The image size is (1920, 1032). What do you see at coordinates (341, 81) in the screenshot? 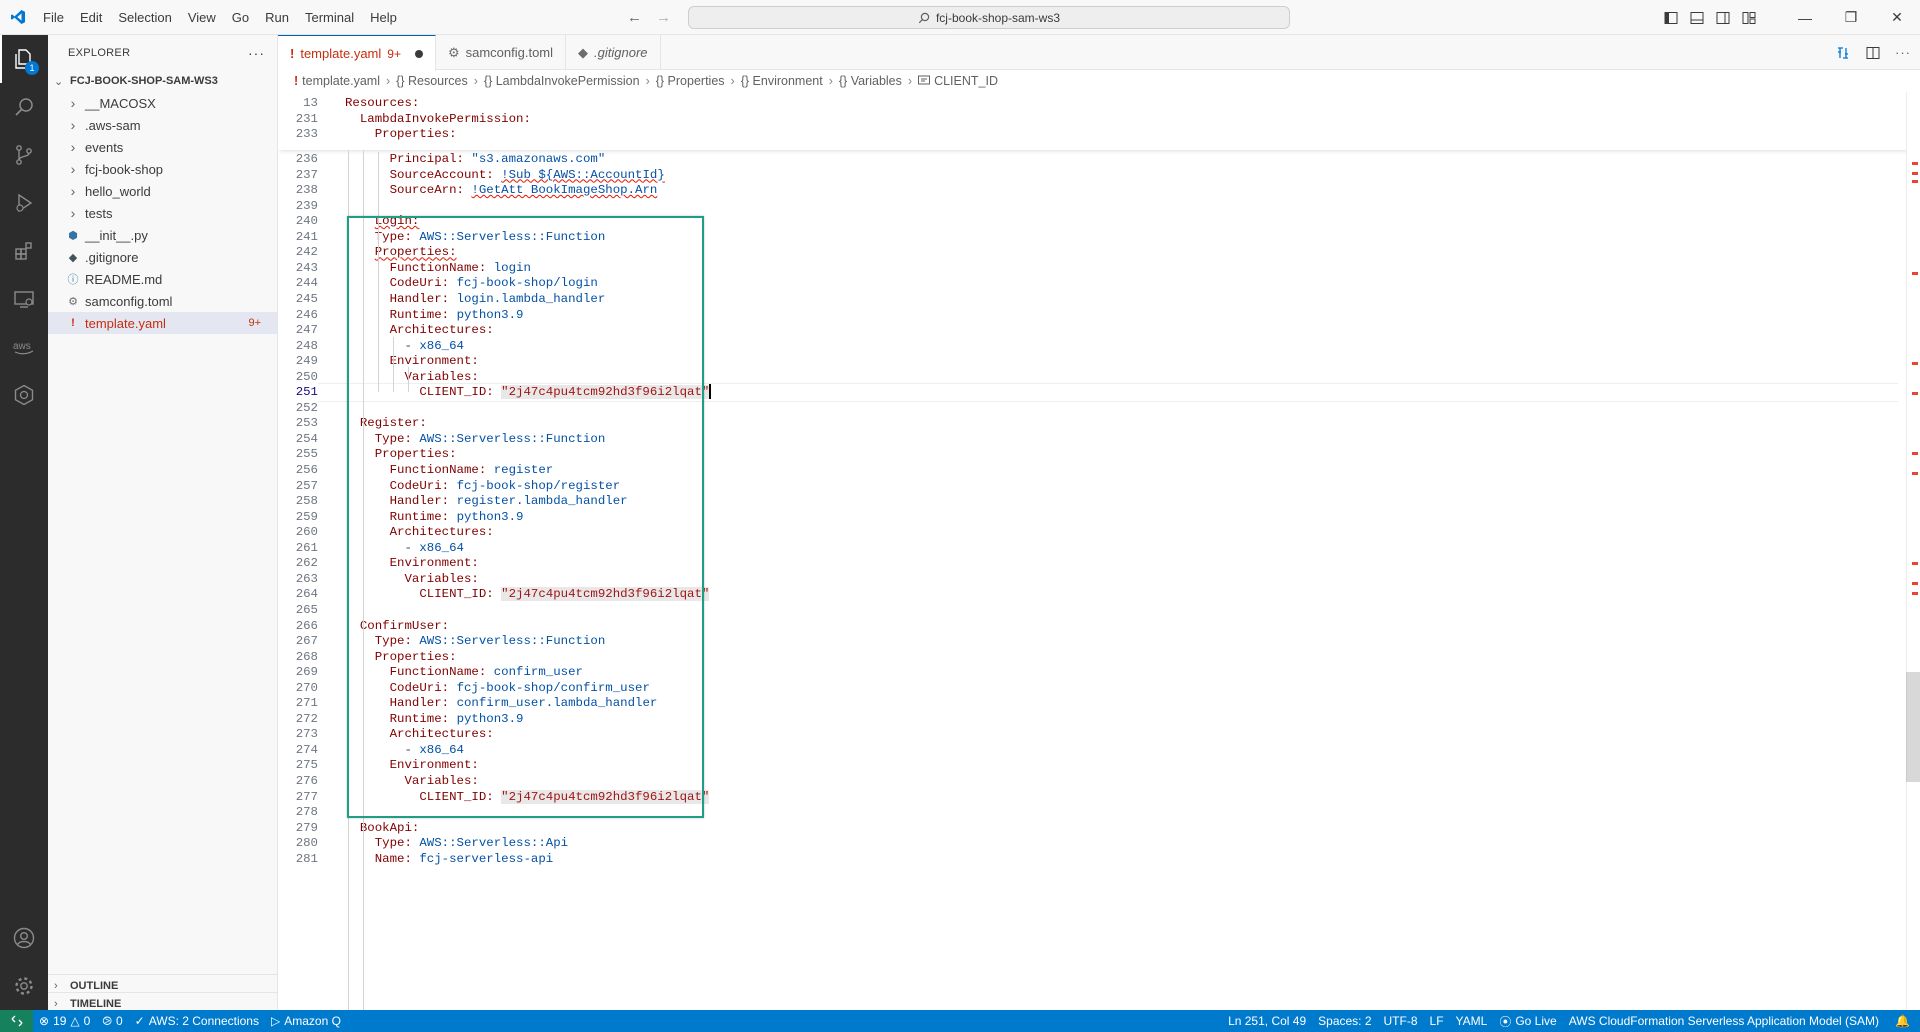
I see `breadcrumb-file: template.yaml` at bounding box center [341, 81].